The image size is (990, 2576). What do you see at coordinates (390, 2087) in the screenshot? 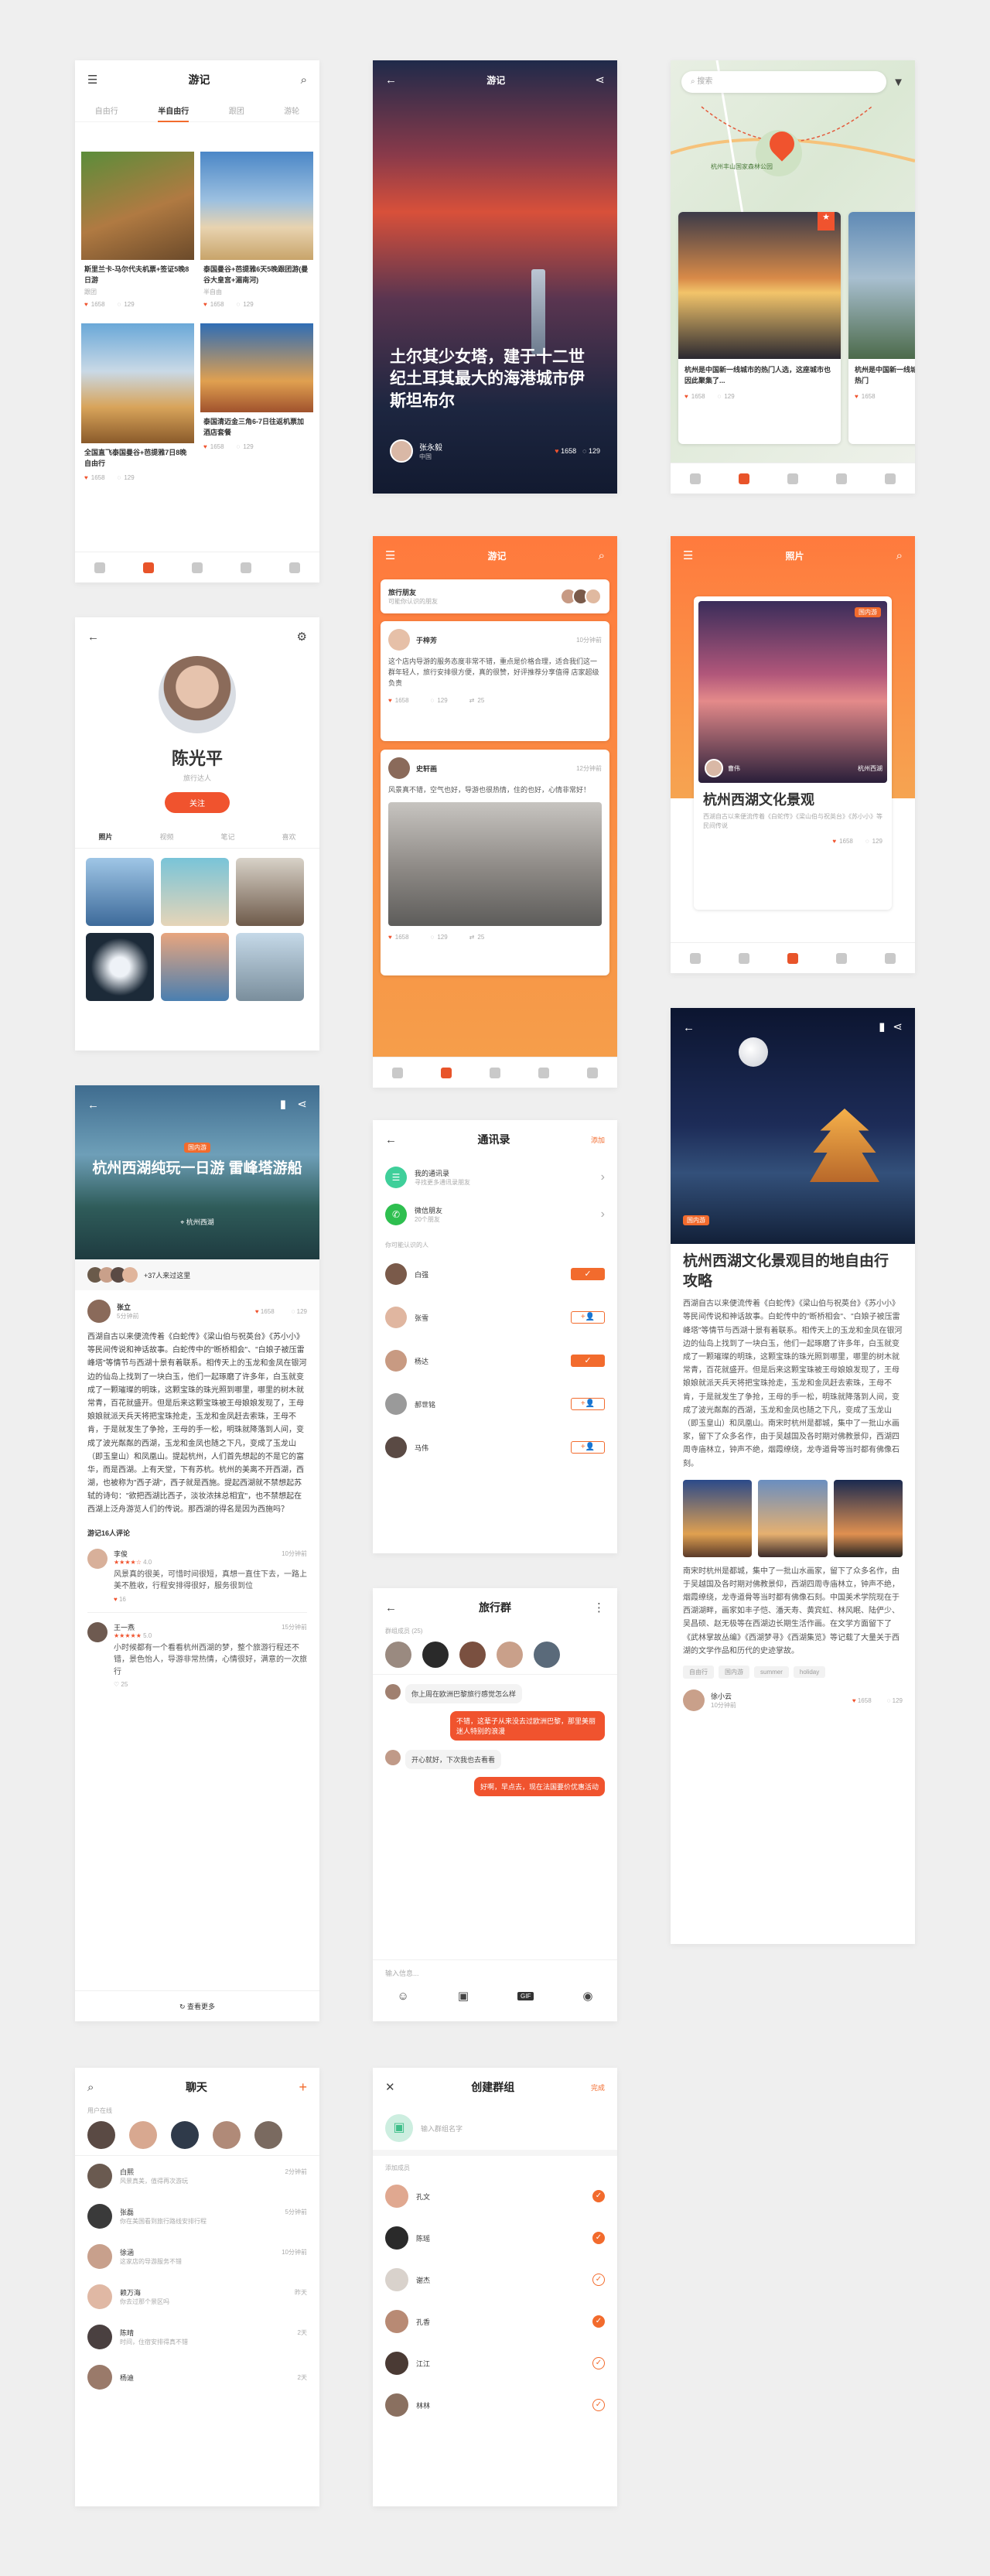
I see `close-icon: ✕` at bounding box center [390, 2087].